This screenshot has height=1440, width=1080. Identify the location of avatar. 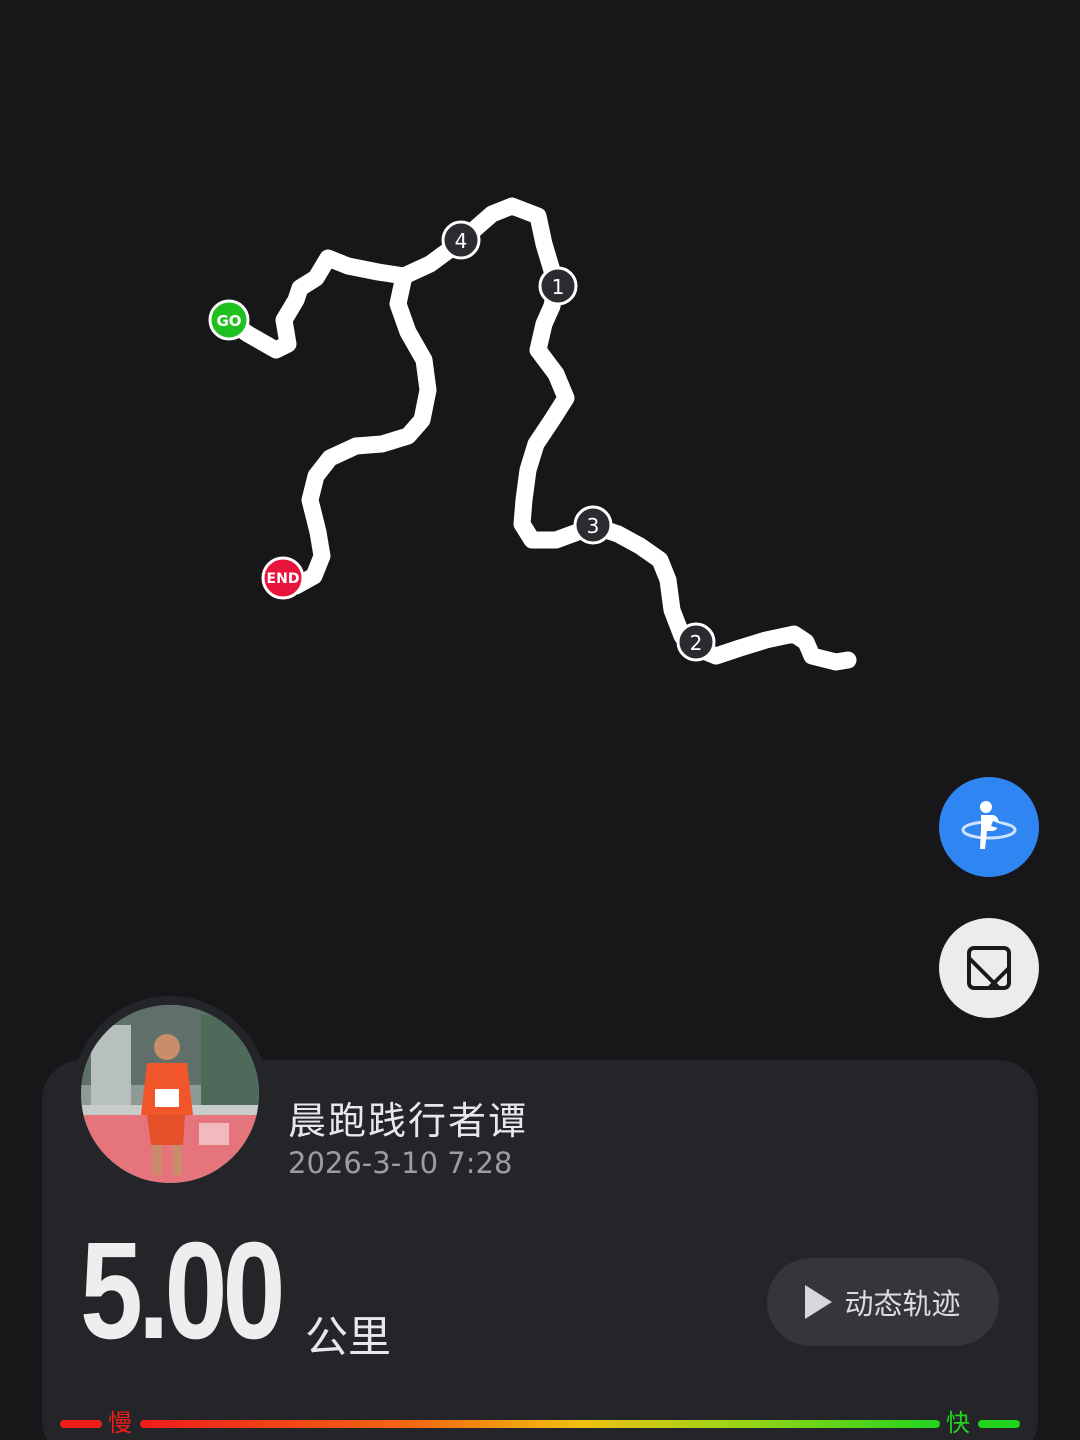
(170, 1094).